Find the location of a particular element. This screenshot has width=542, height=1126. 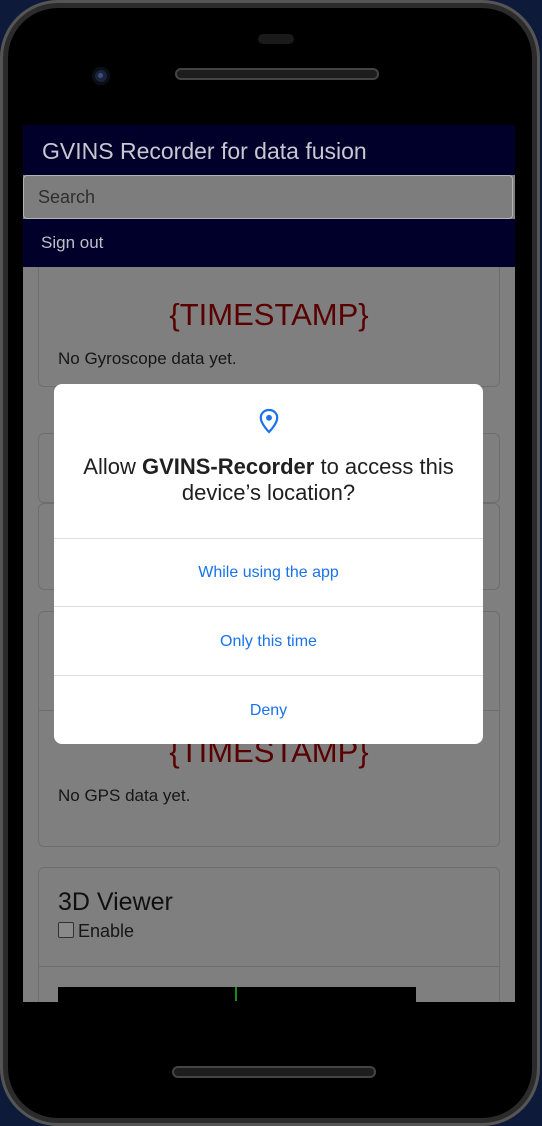

viewer-axis-marker is located at coordinates (236, 994).